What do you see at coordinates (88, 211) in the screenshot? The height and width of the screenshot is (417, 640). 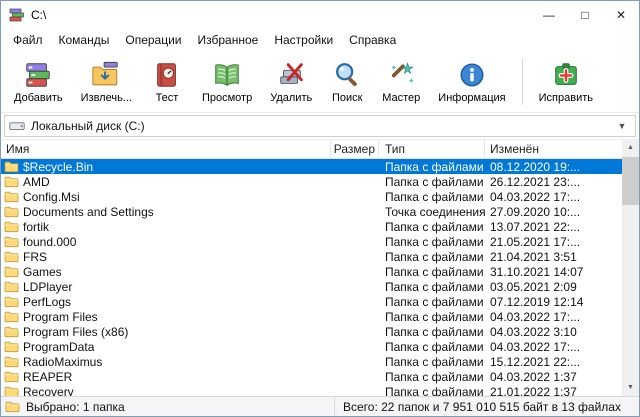 I see `file-name: Documents and Settings` at bounding box center [88, 211].